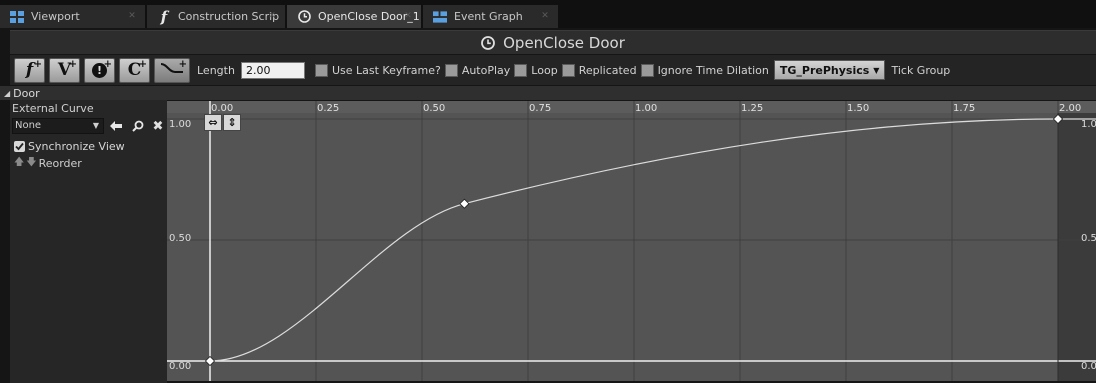 This screenshot has height=383, width=1096. What do you see at coordinates (824, 70) in the screenshot?
I see `tick-group-value: TG_PrePhysics` at bounding box center [824, 70].